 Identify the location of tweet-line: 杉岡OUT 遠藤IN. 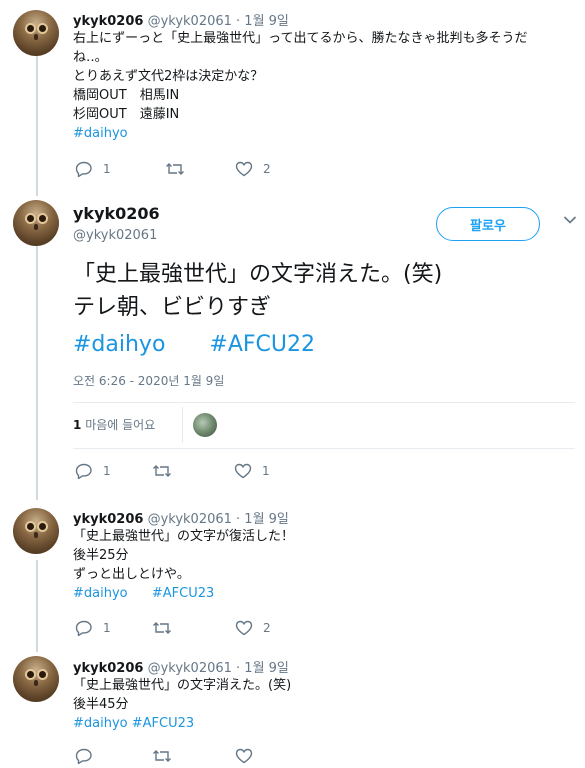
(126, 114).